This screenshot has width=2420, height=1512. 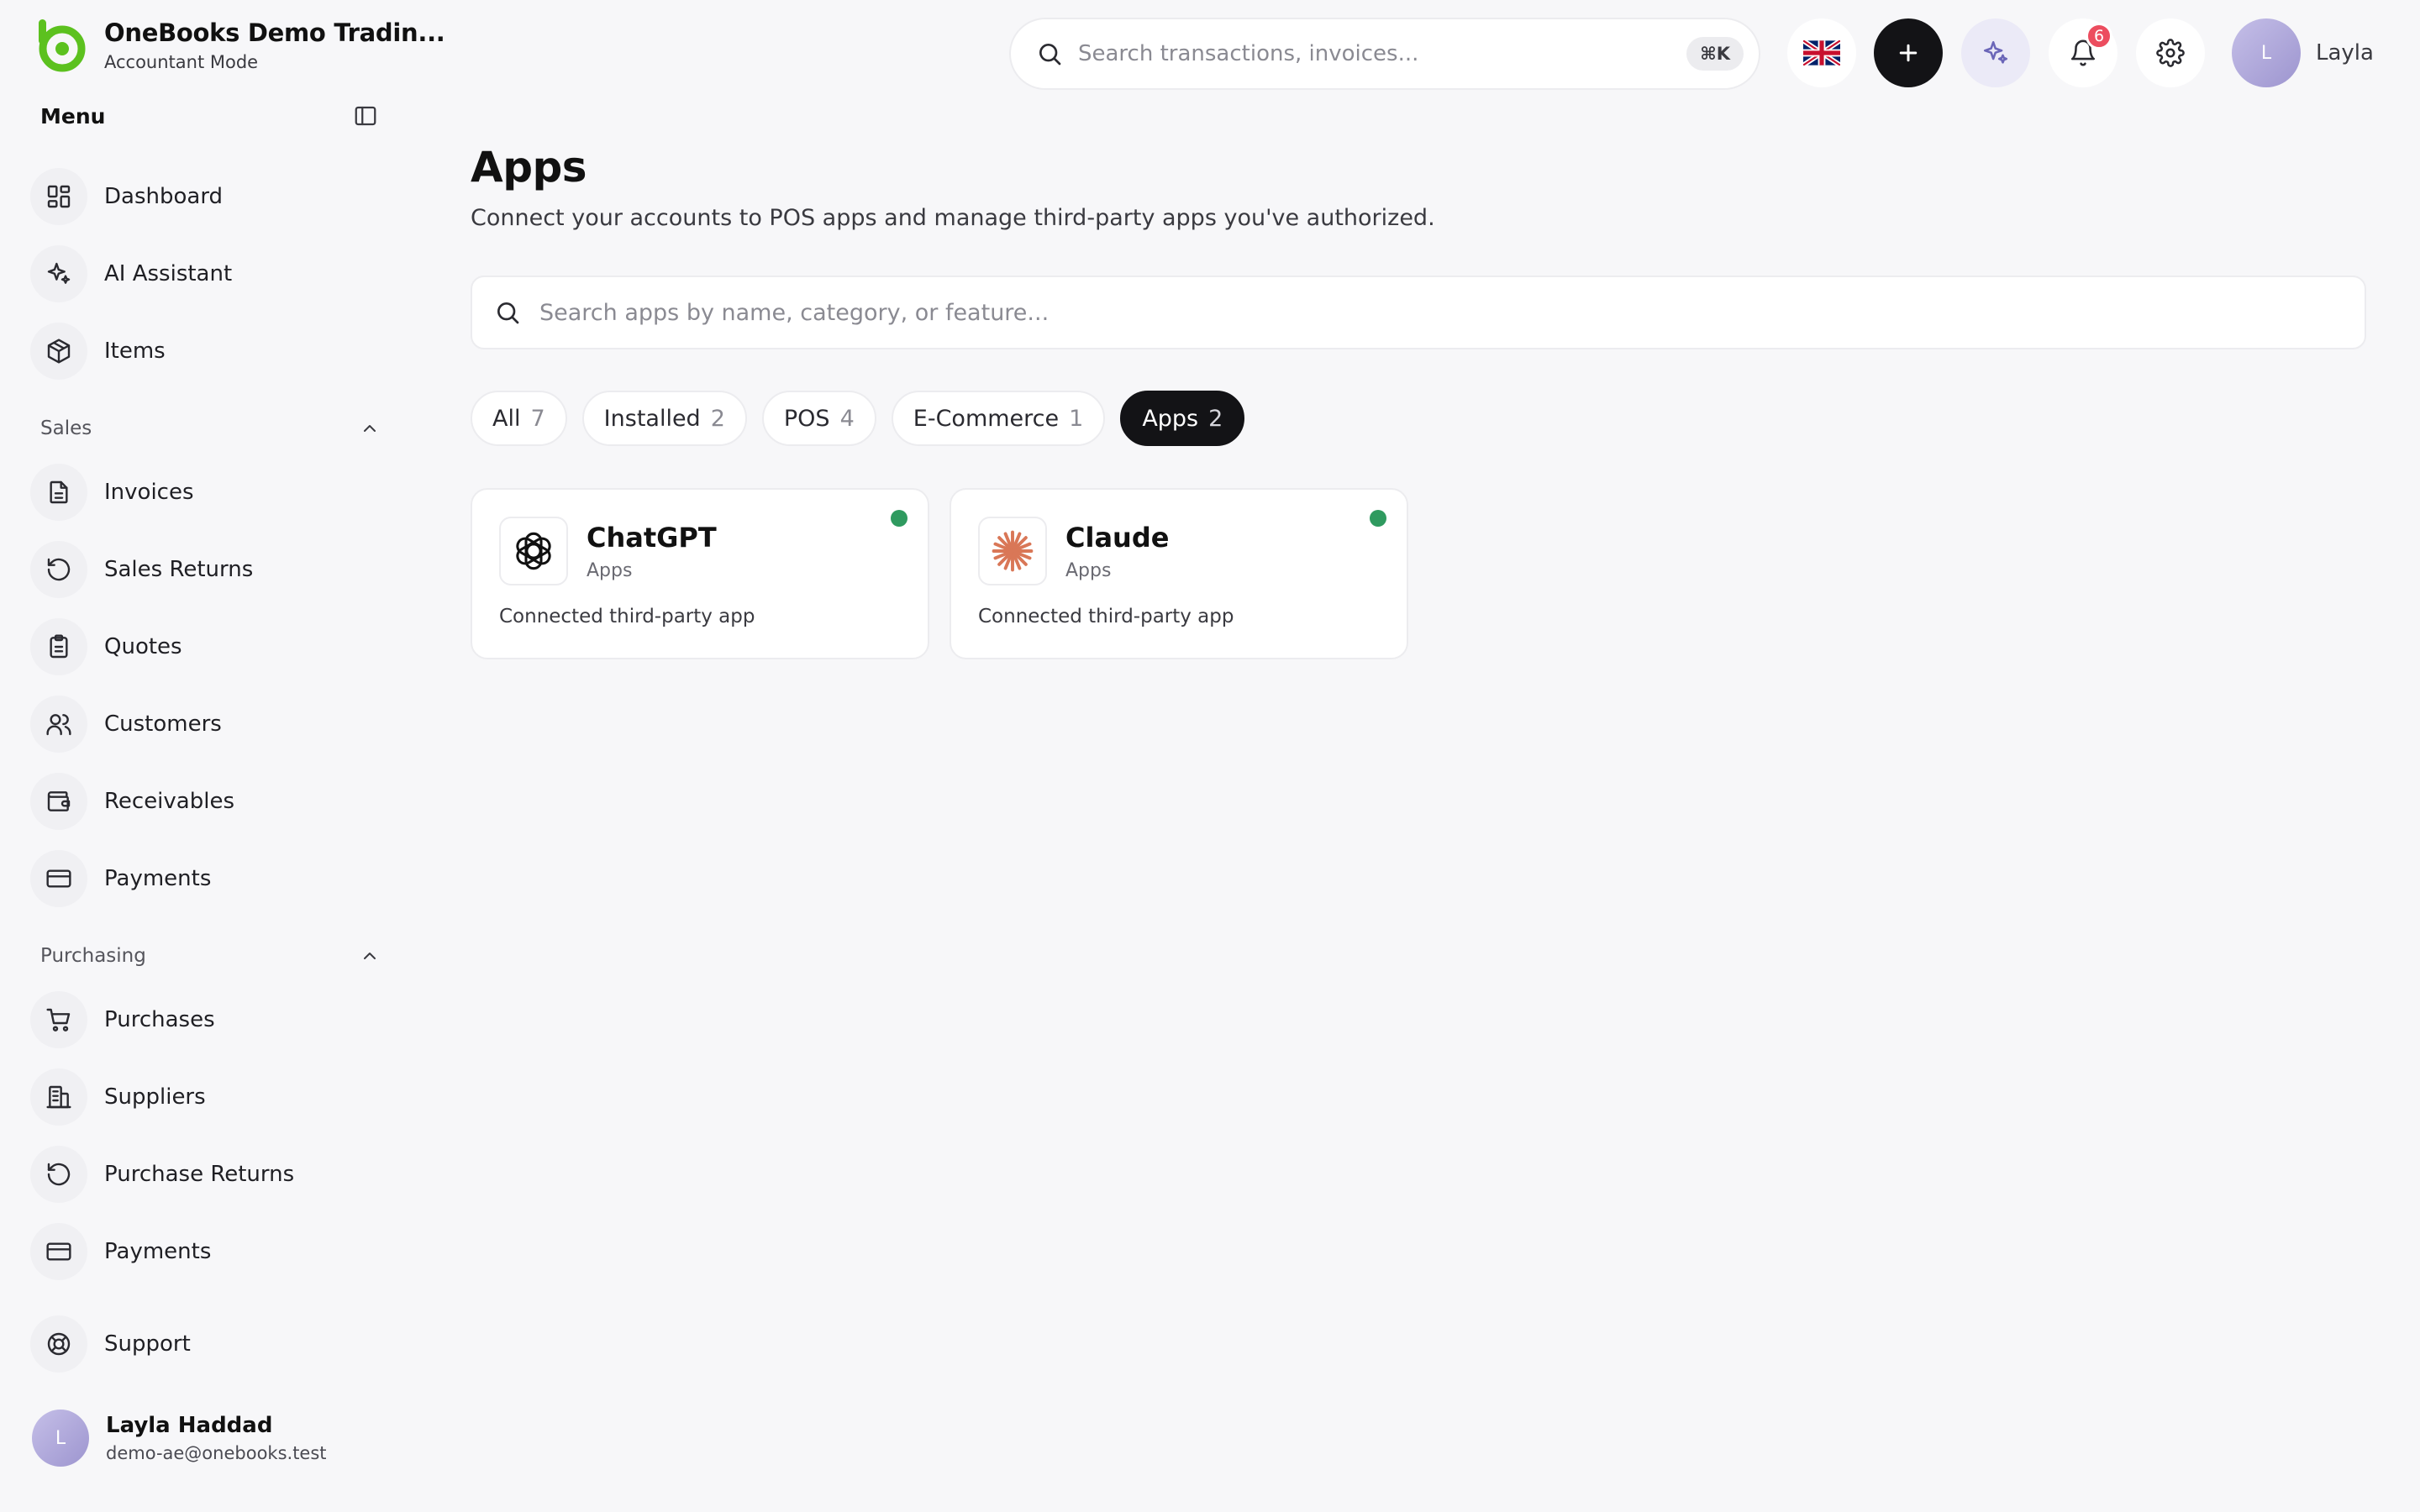 I want to click on filter-count: 4, so click(x=847, y=418).